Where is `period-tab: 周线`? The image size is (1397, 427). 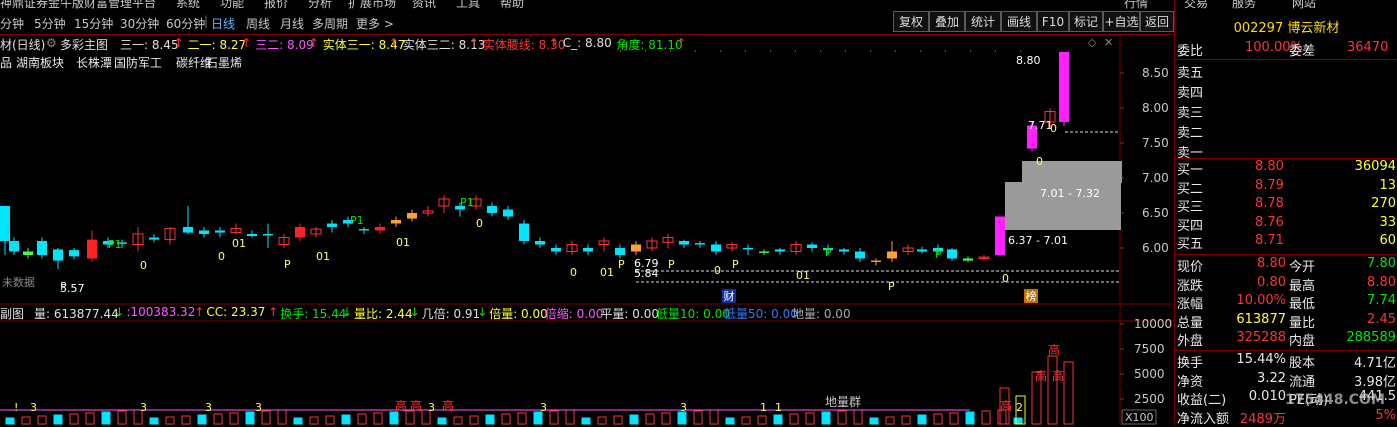
period-tab: 周线 is located at coordinates (258, 23).